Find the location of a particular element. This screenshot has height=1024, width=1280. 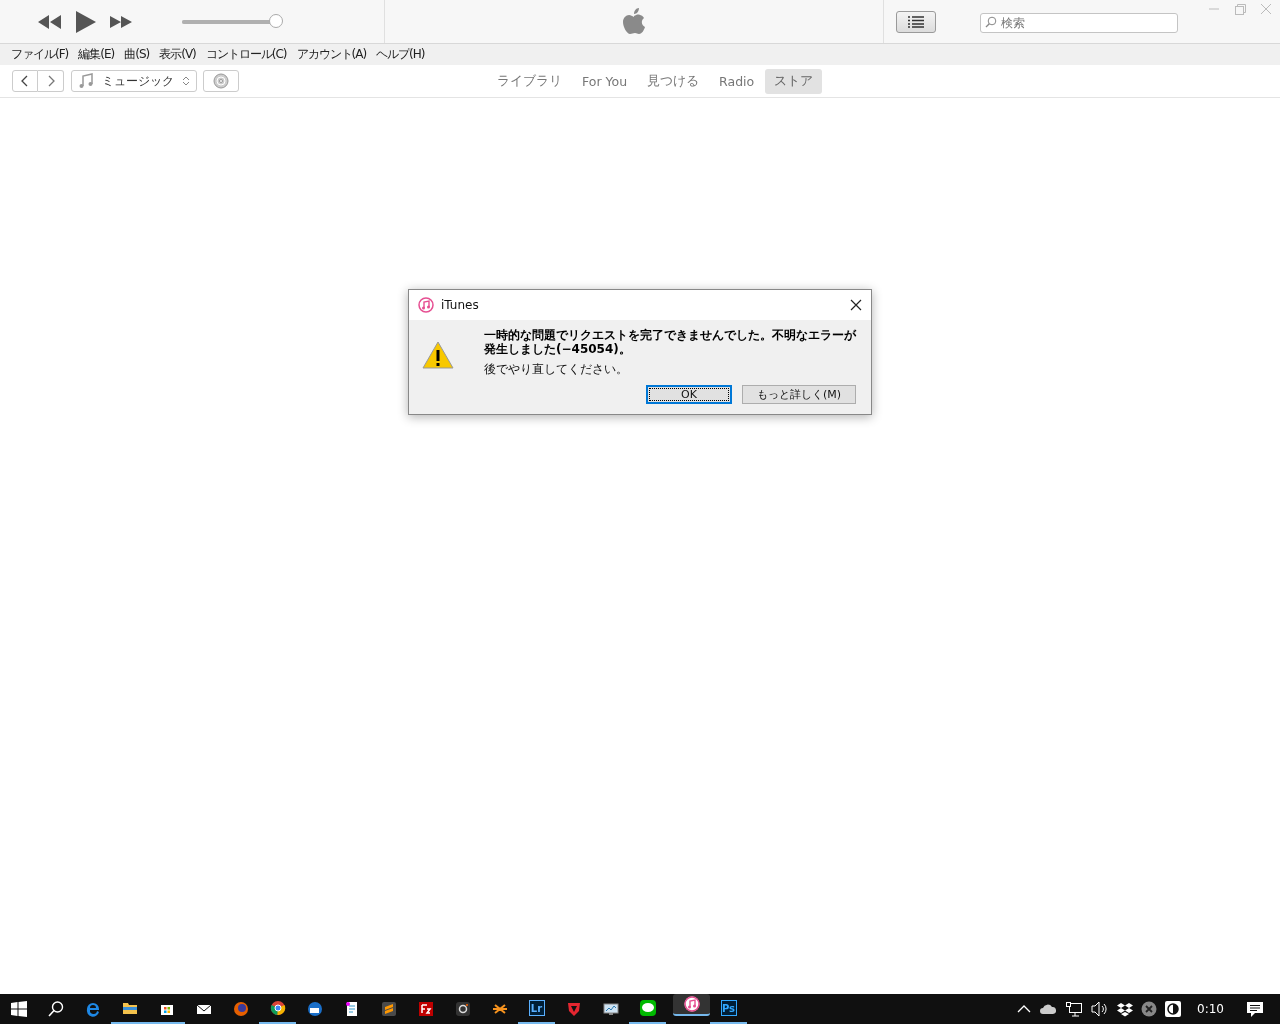

chevron-up-icon is located at coordinates (1024, 1009).